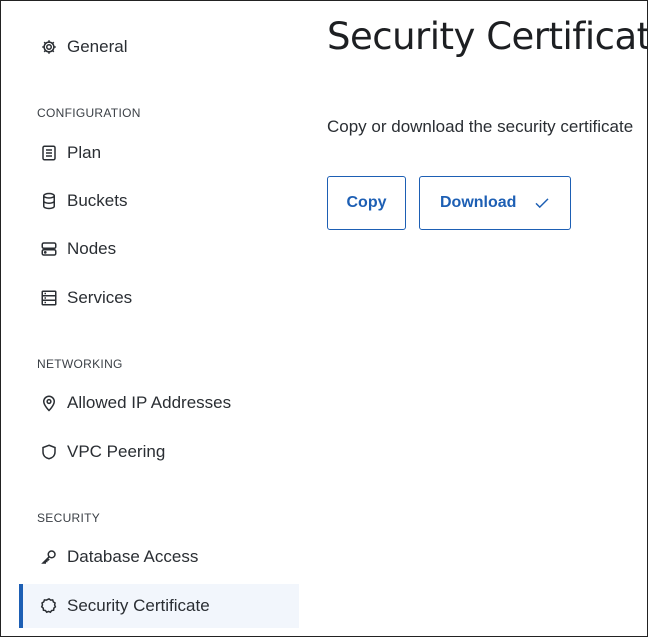 Image resolution: width=648 pixels, height=637 pixels. Describe the element at coordinates (49, 298) in the screenshot. I see `rack-icon` at that location.